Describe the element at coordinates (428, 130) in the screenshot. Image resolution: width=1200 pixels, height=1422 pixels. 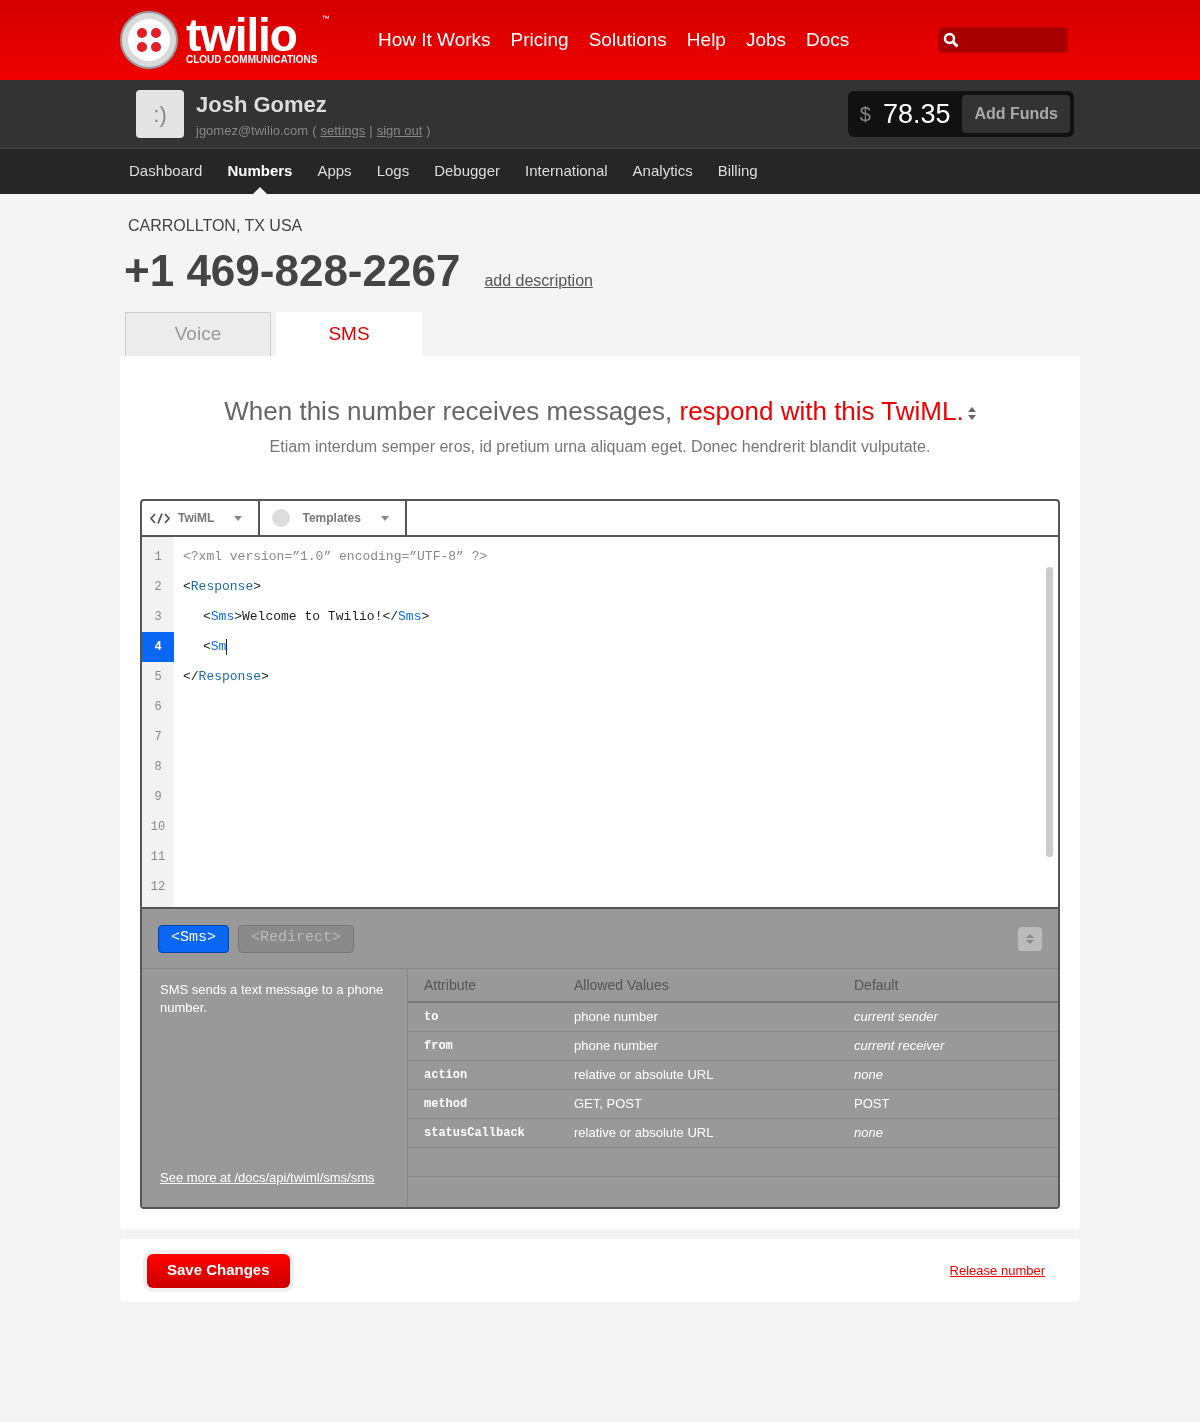
I see `paren: )` at that location.